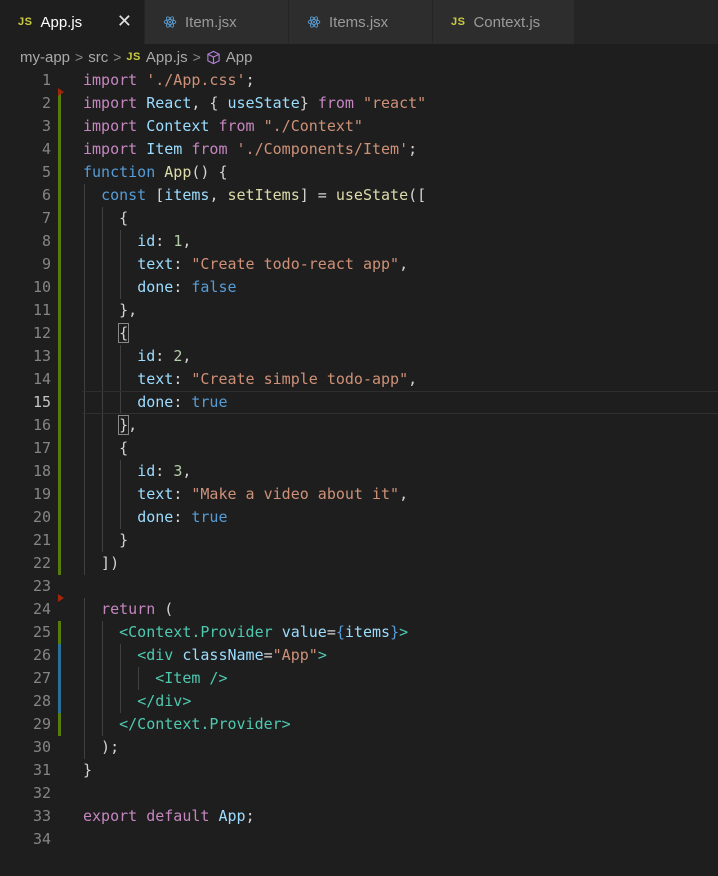 The height and width of the screenshot is (876, 718). Describe the element at coordinates (191, 678) in the screenshot. I see `code-token: <Item />` at that location.